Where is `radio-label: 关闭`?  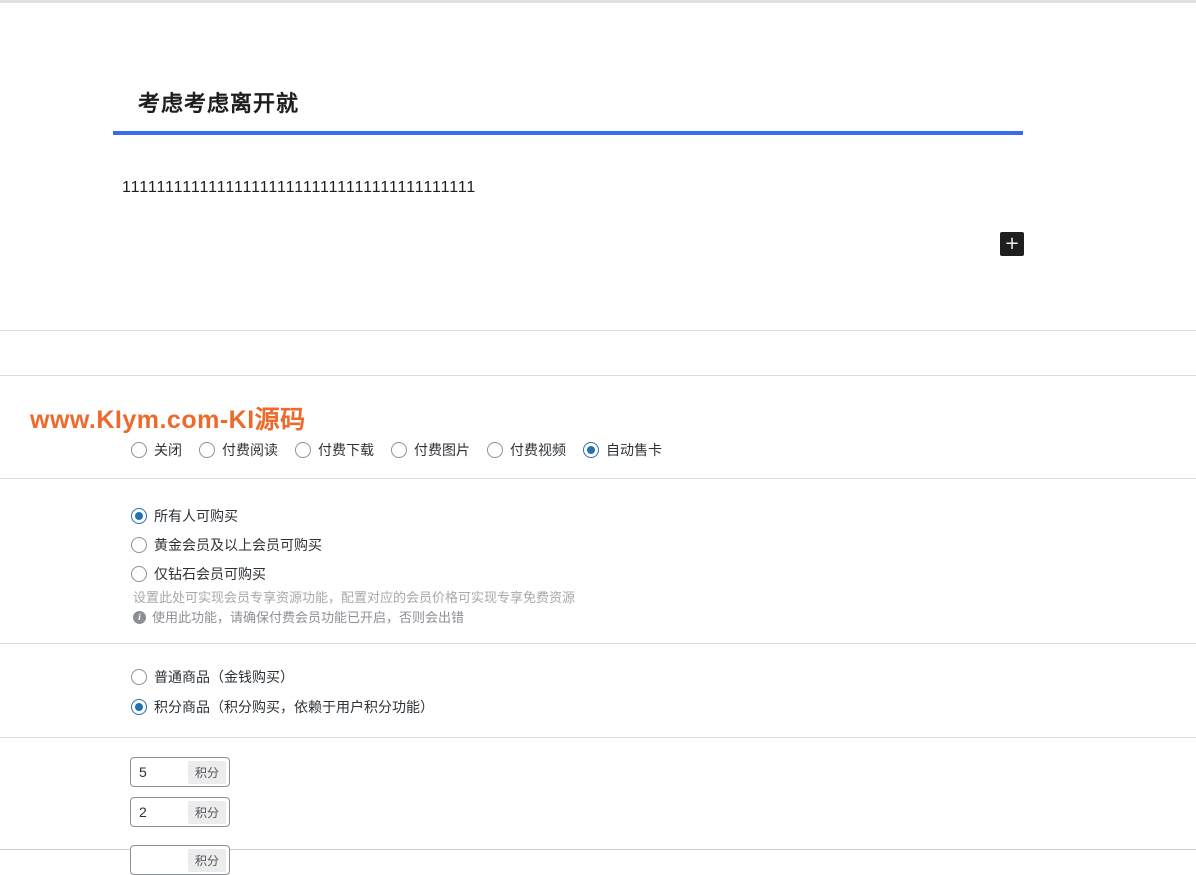
radio-label: 关闭 is located at coordinates (168, 450).